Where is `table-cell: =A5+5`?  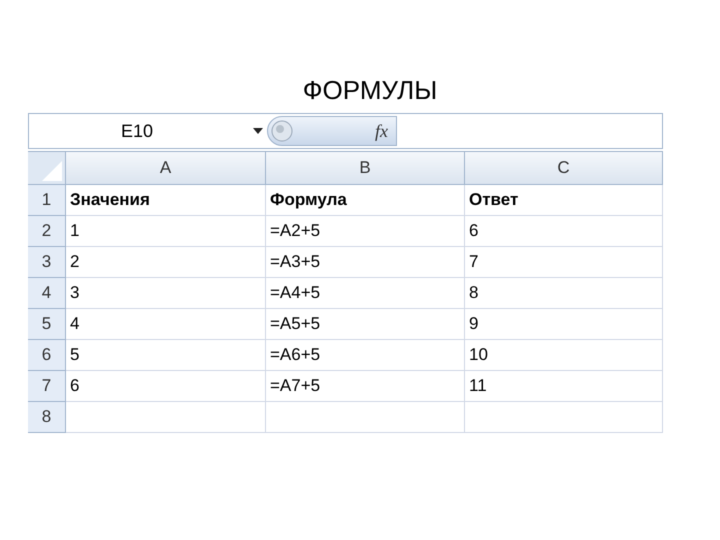 table-cell: =A5+5 is located at coordinates (365, 324).